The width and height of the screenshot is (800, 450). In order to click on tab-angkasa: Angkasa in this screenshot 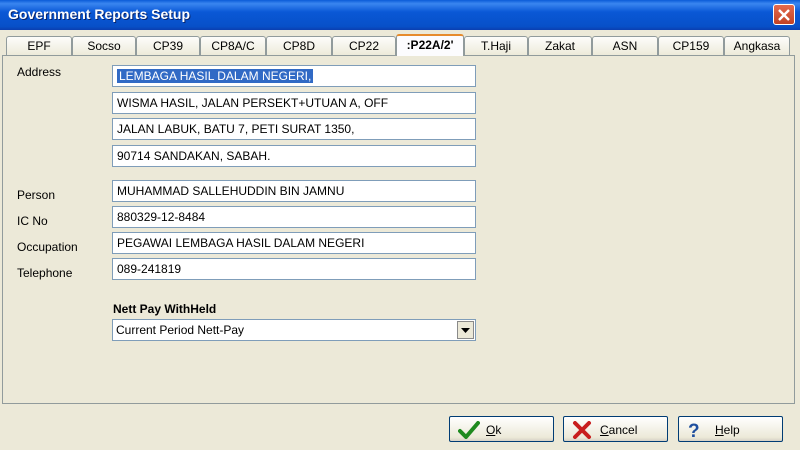, I will do `click(757, 46)`.